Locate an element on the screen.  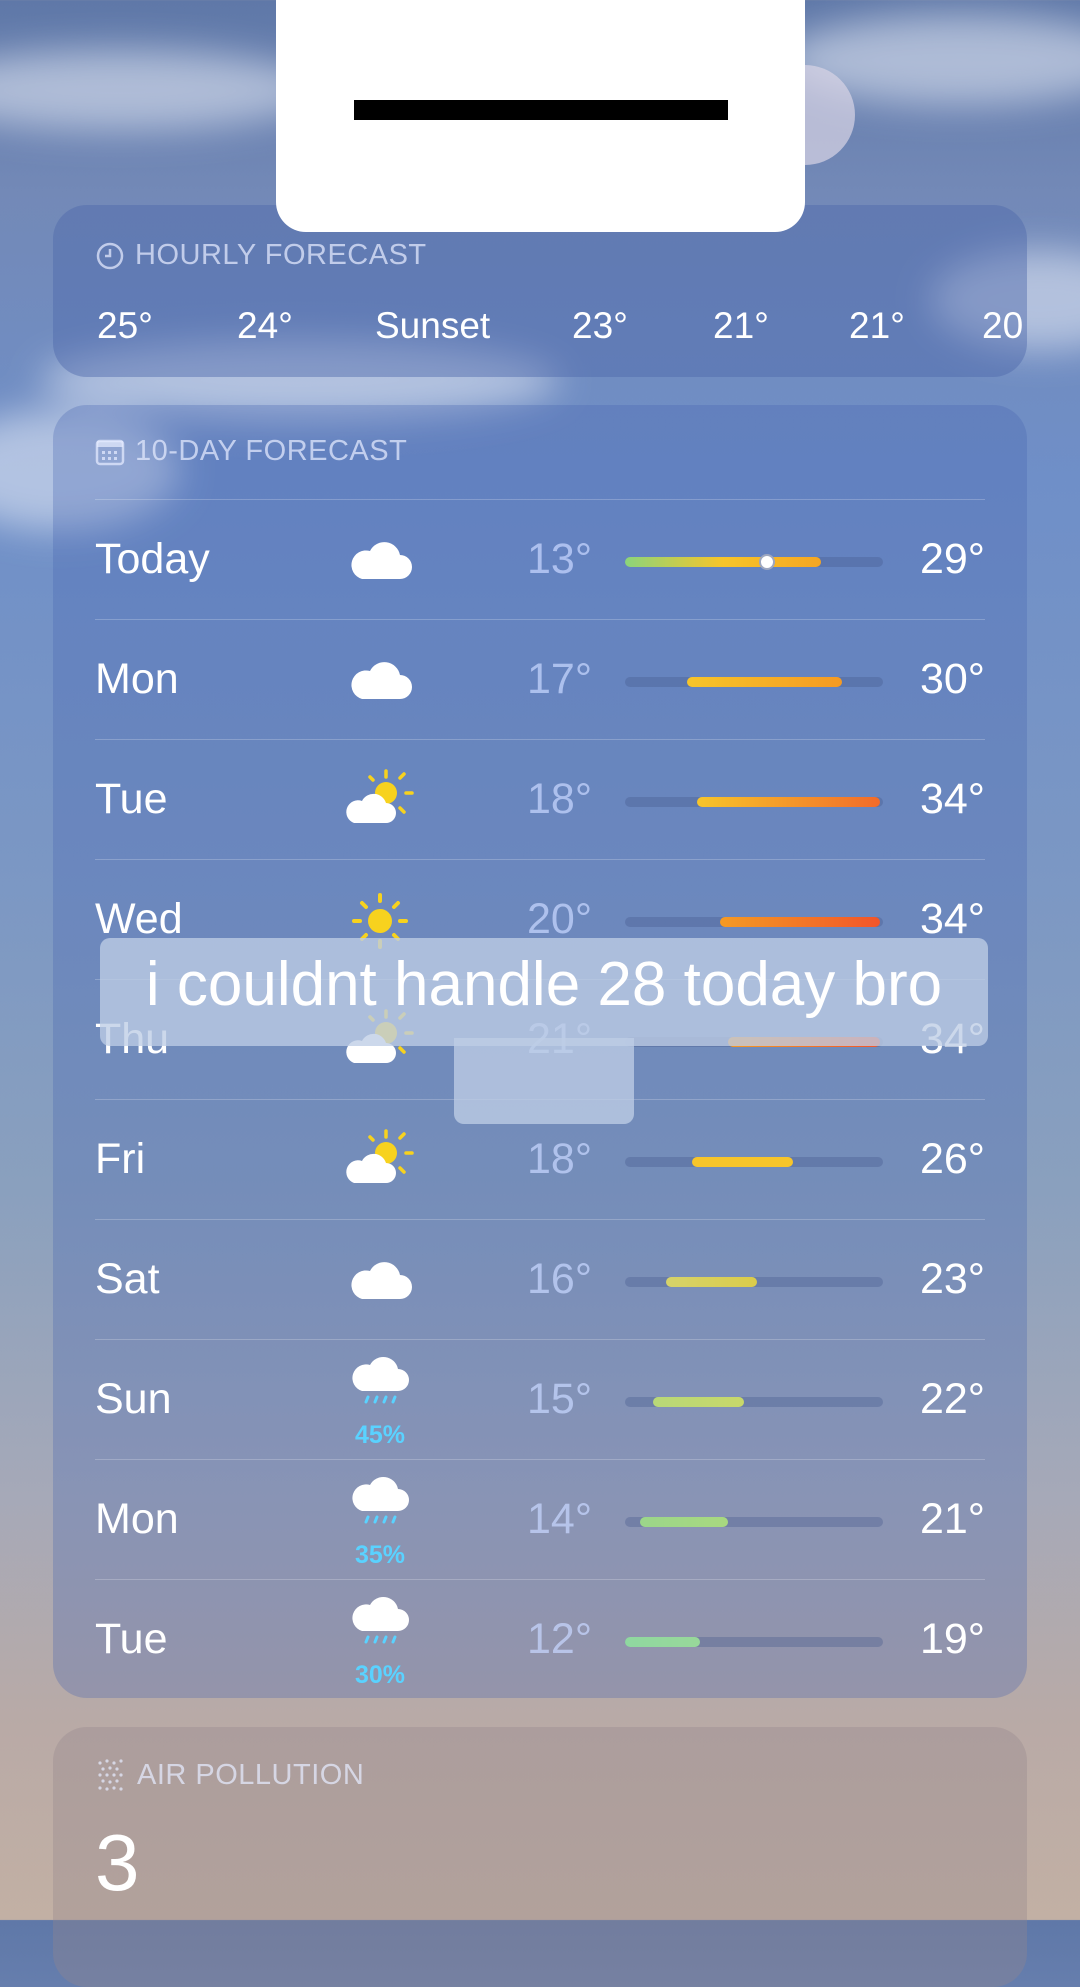
high-temperature: 21° is located at coordinates (952, 1519).